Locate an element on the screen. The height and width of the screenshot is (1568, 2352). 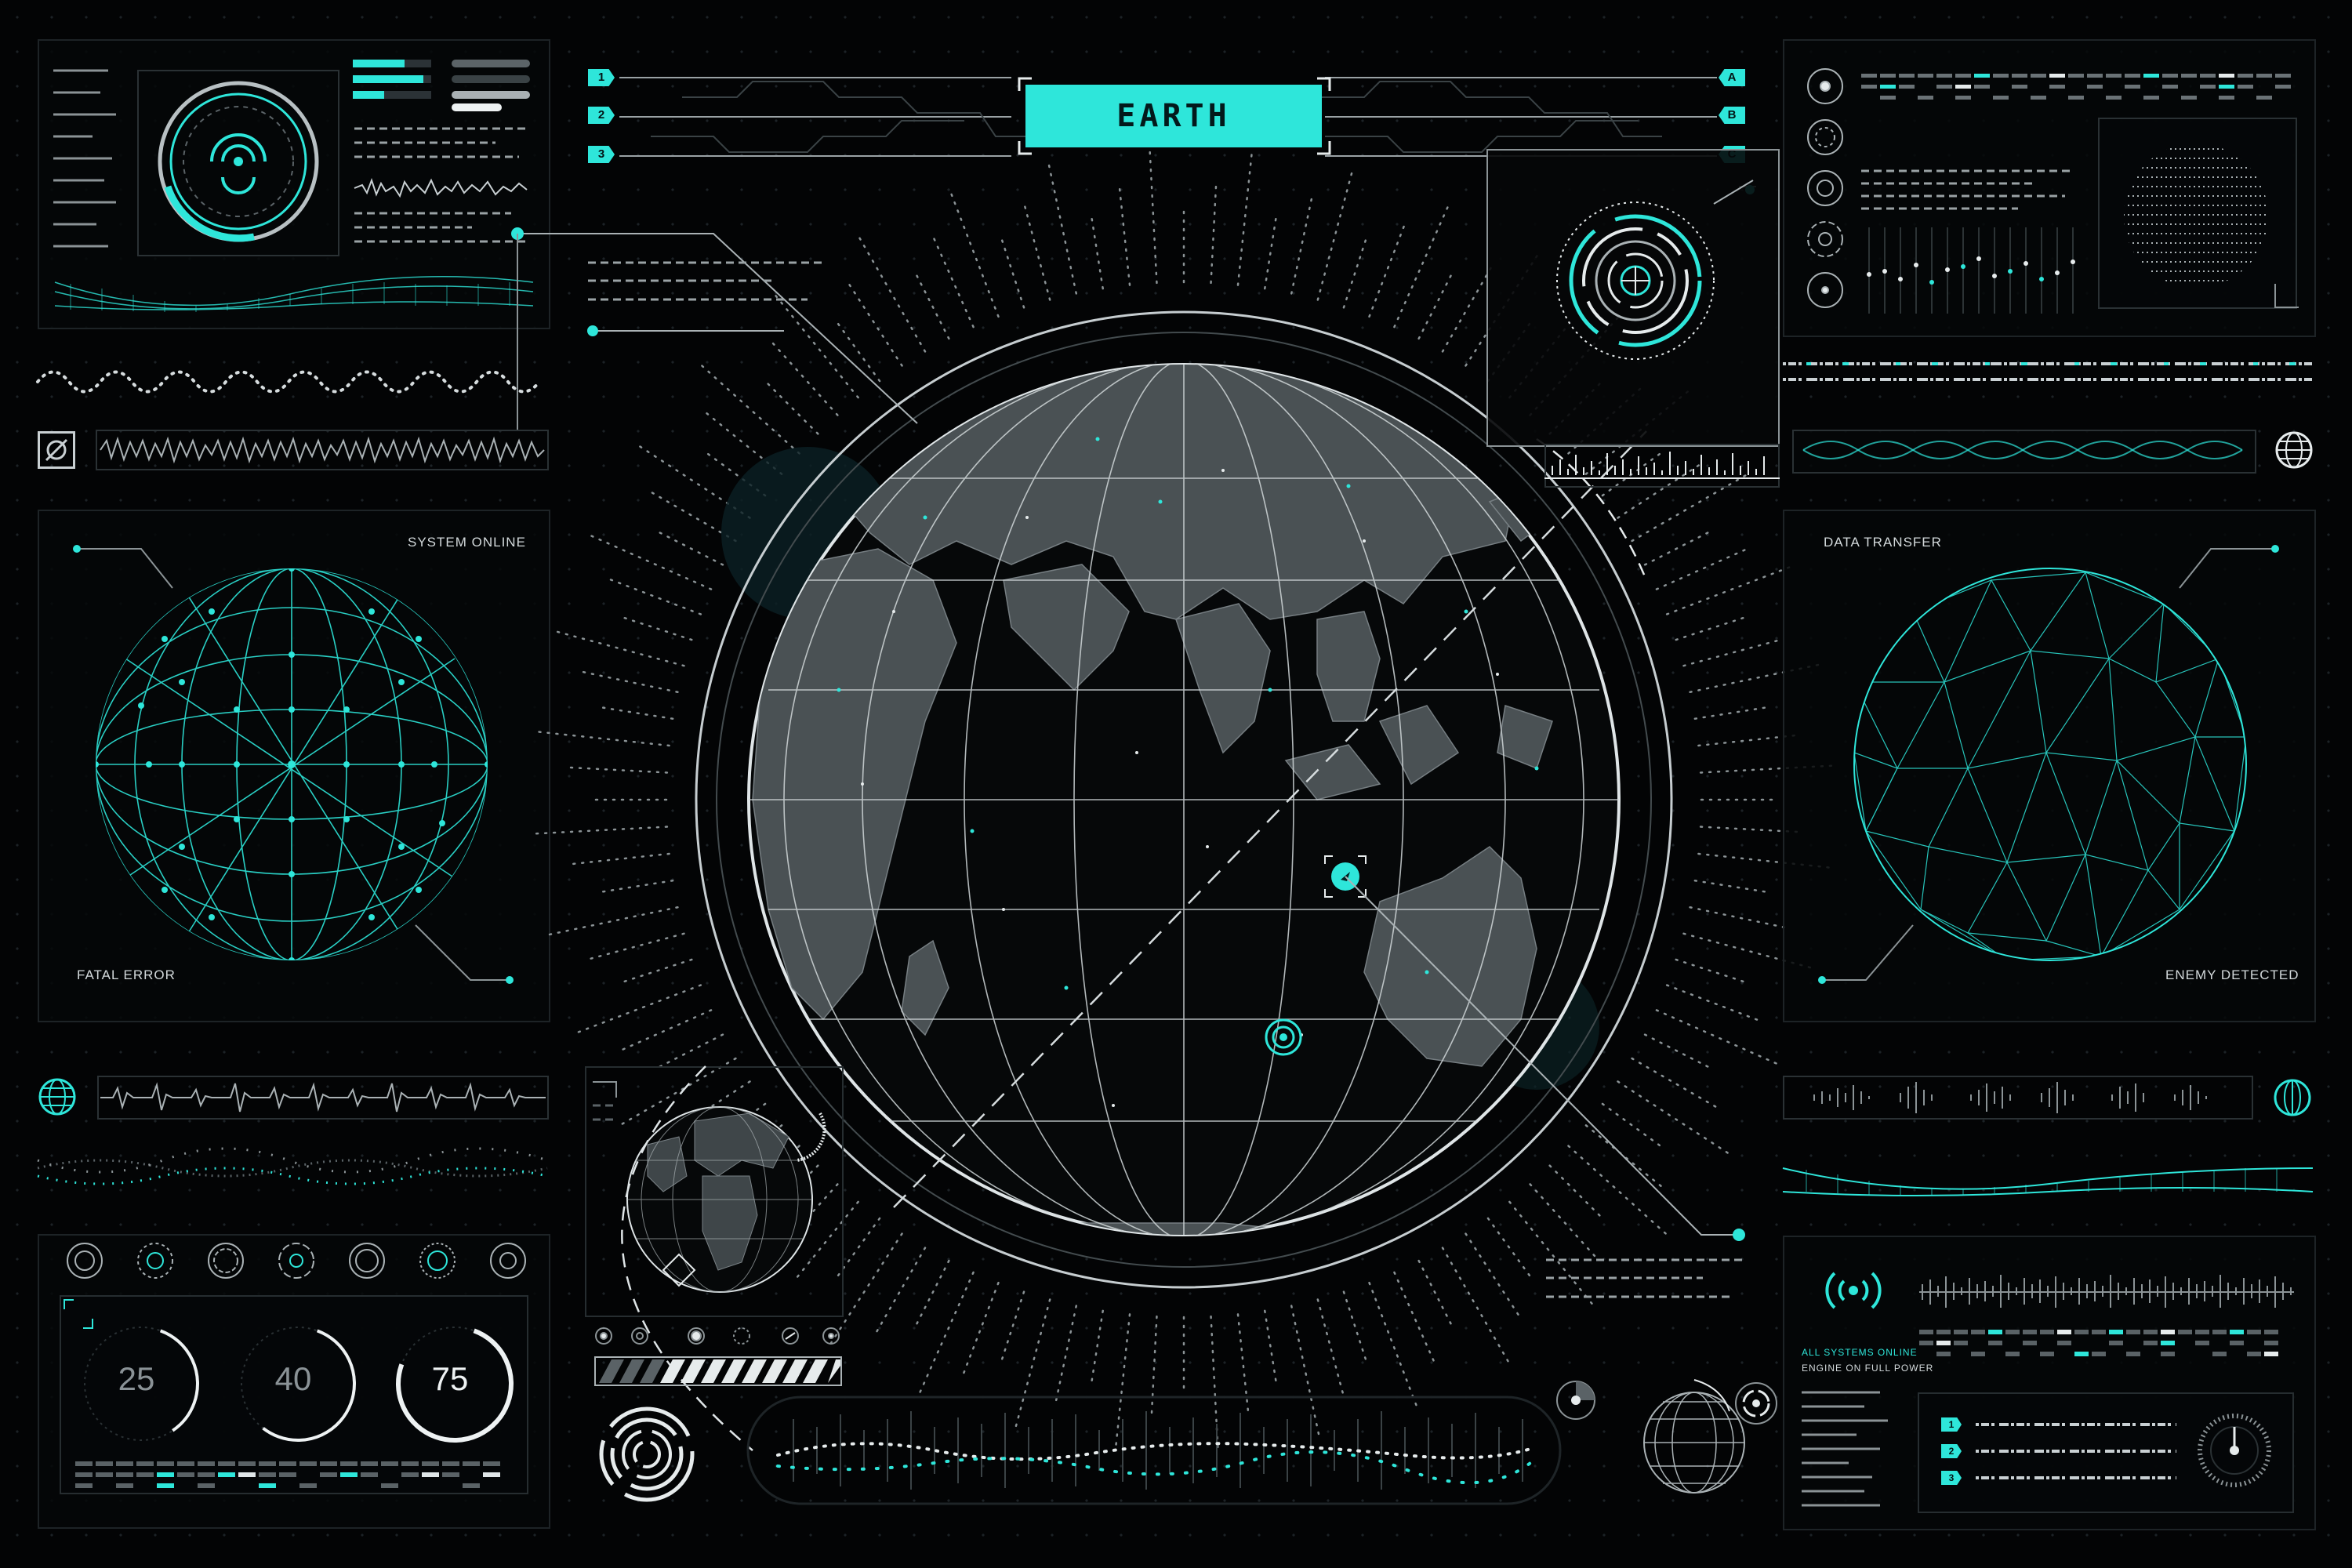
center-left-dash-block is located at coordinates (705, 281).